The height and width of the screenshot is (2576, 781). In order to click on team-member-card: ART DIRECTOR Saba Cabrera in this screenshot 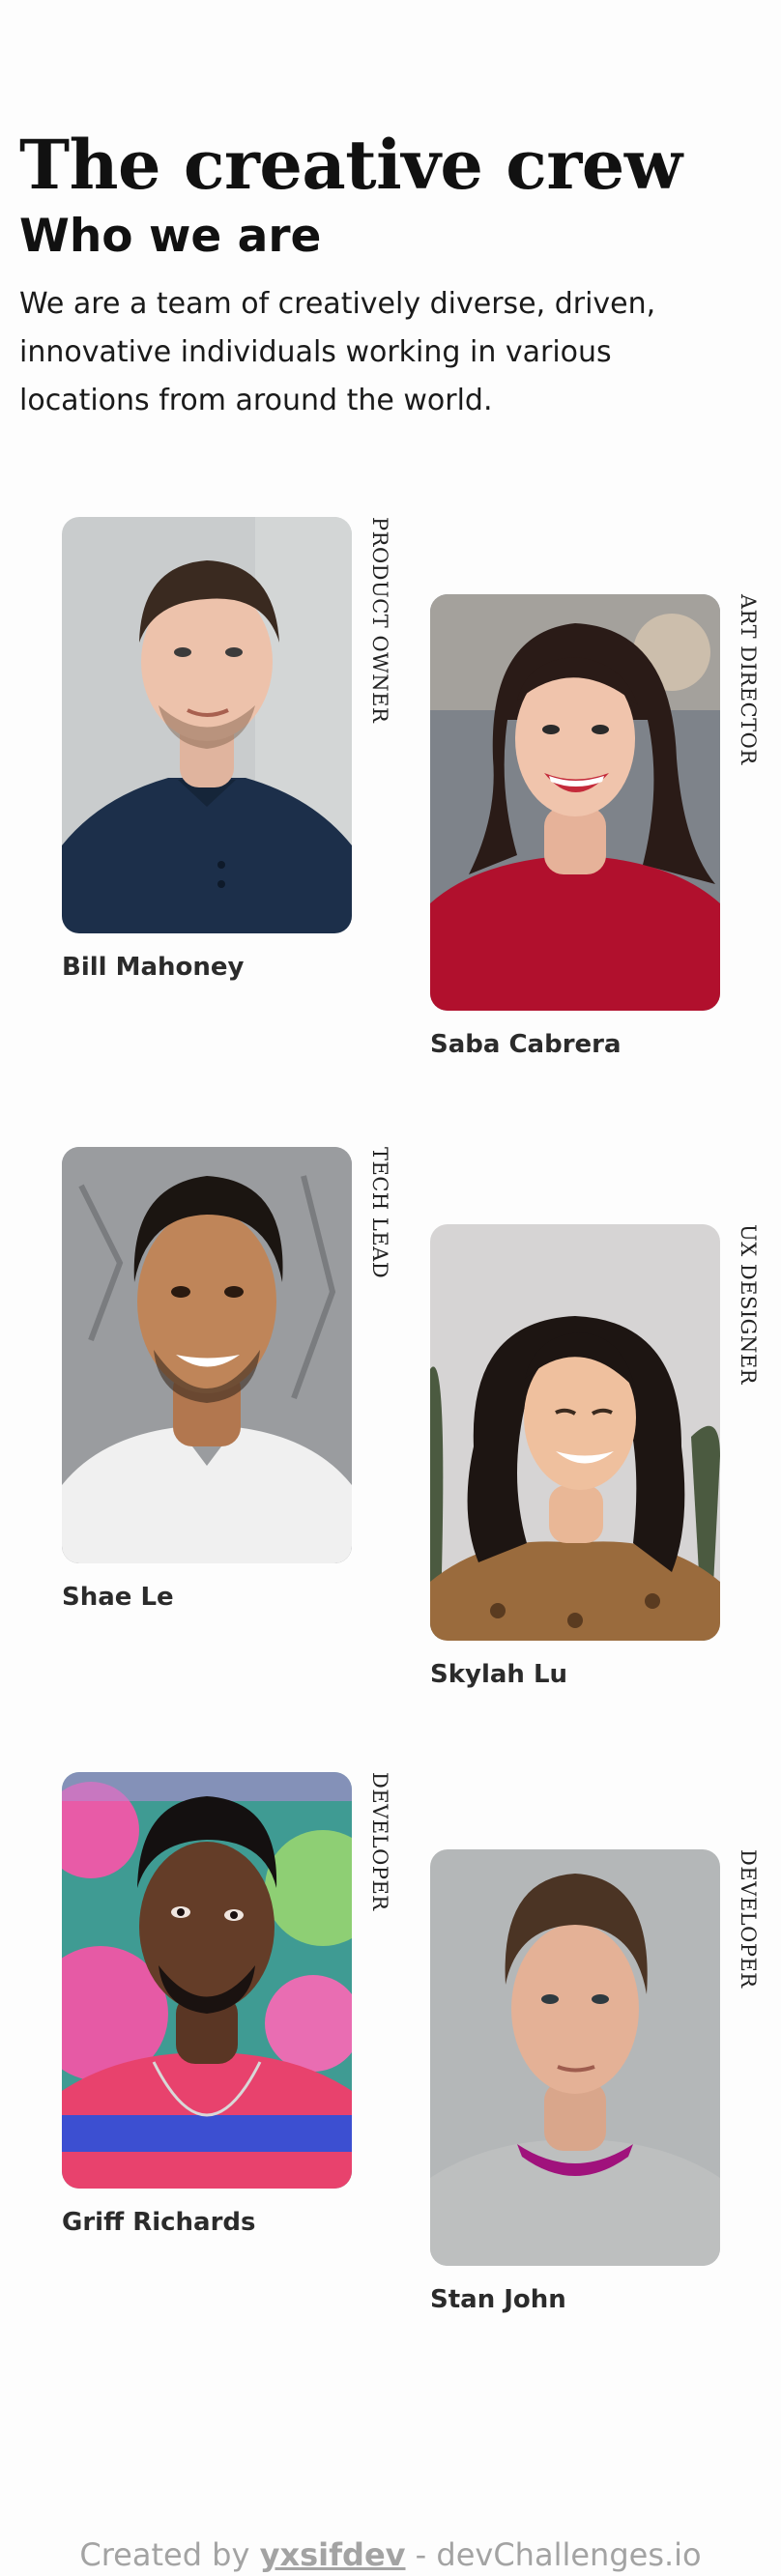, I will do `click(597, 828)`.